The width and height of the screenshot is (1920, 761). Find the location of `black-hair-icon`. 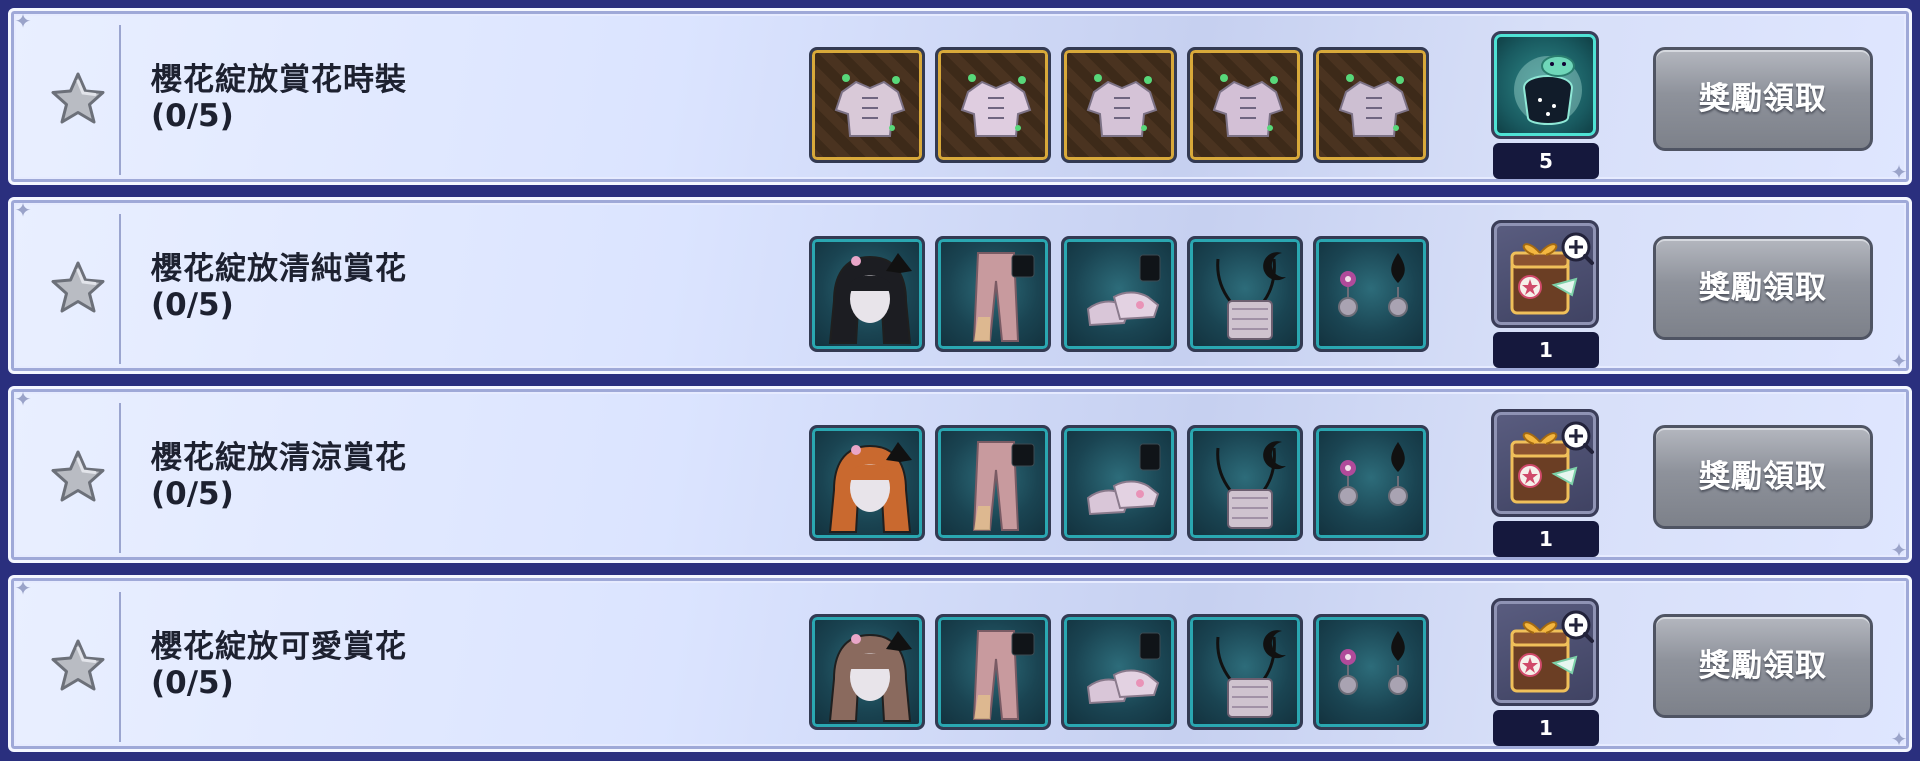

black-hair-icon is located at coordinates (867, 294).